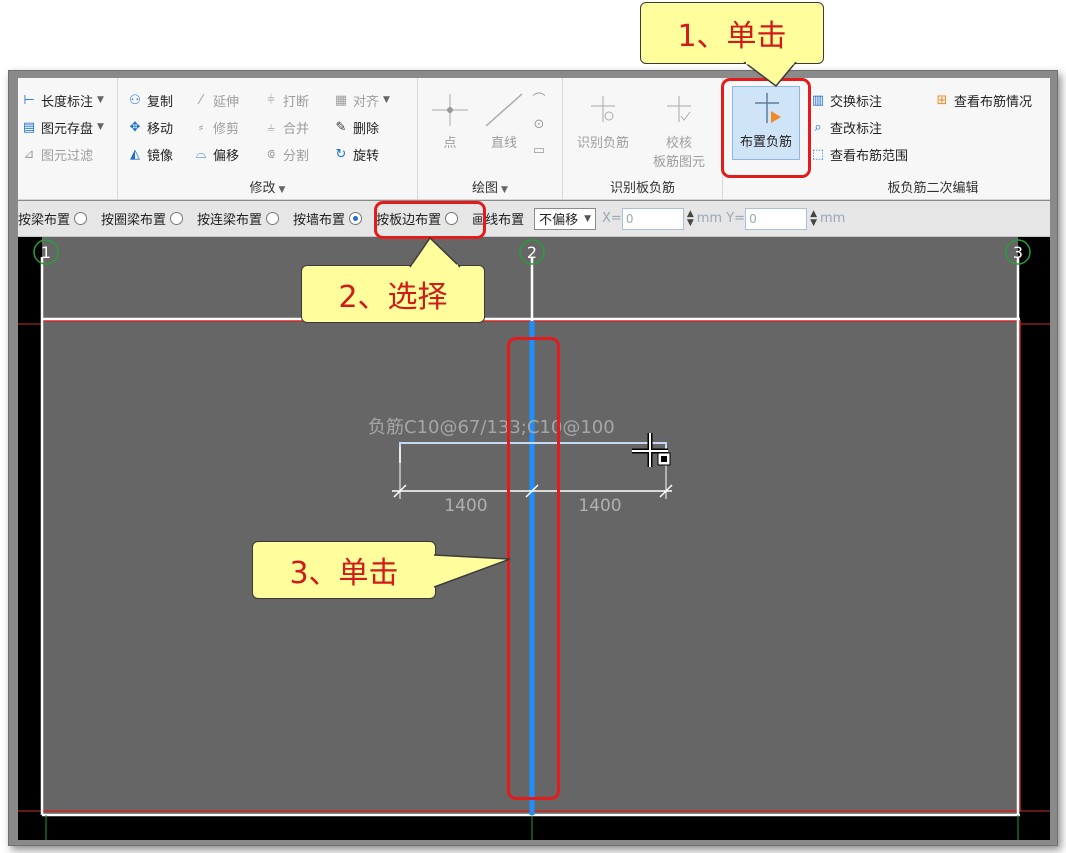 The image size is (1066, 853). Describe the element at coordinates (160, 129) in the screenshot. I see `move-label: 移动` at that location.